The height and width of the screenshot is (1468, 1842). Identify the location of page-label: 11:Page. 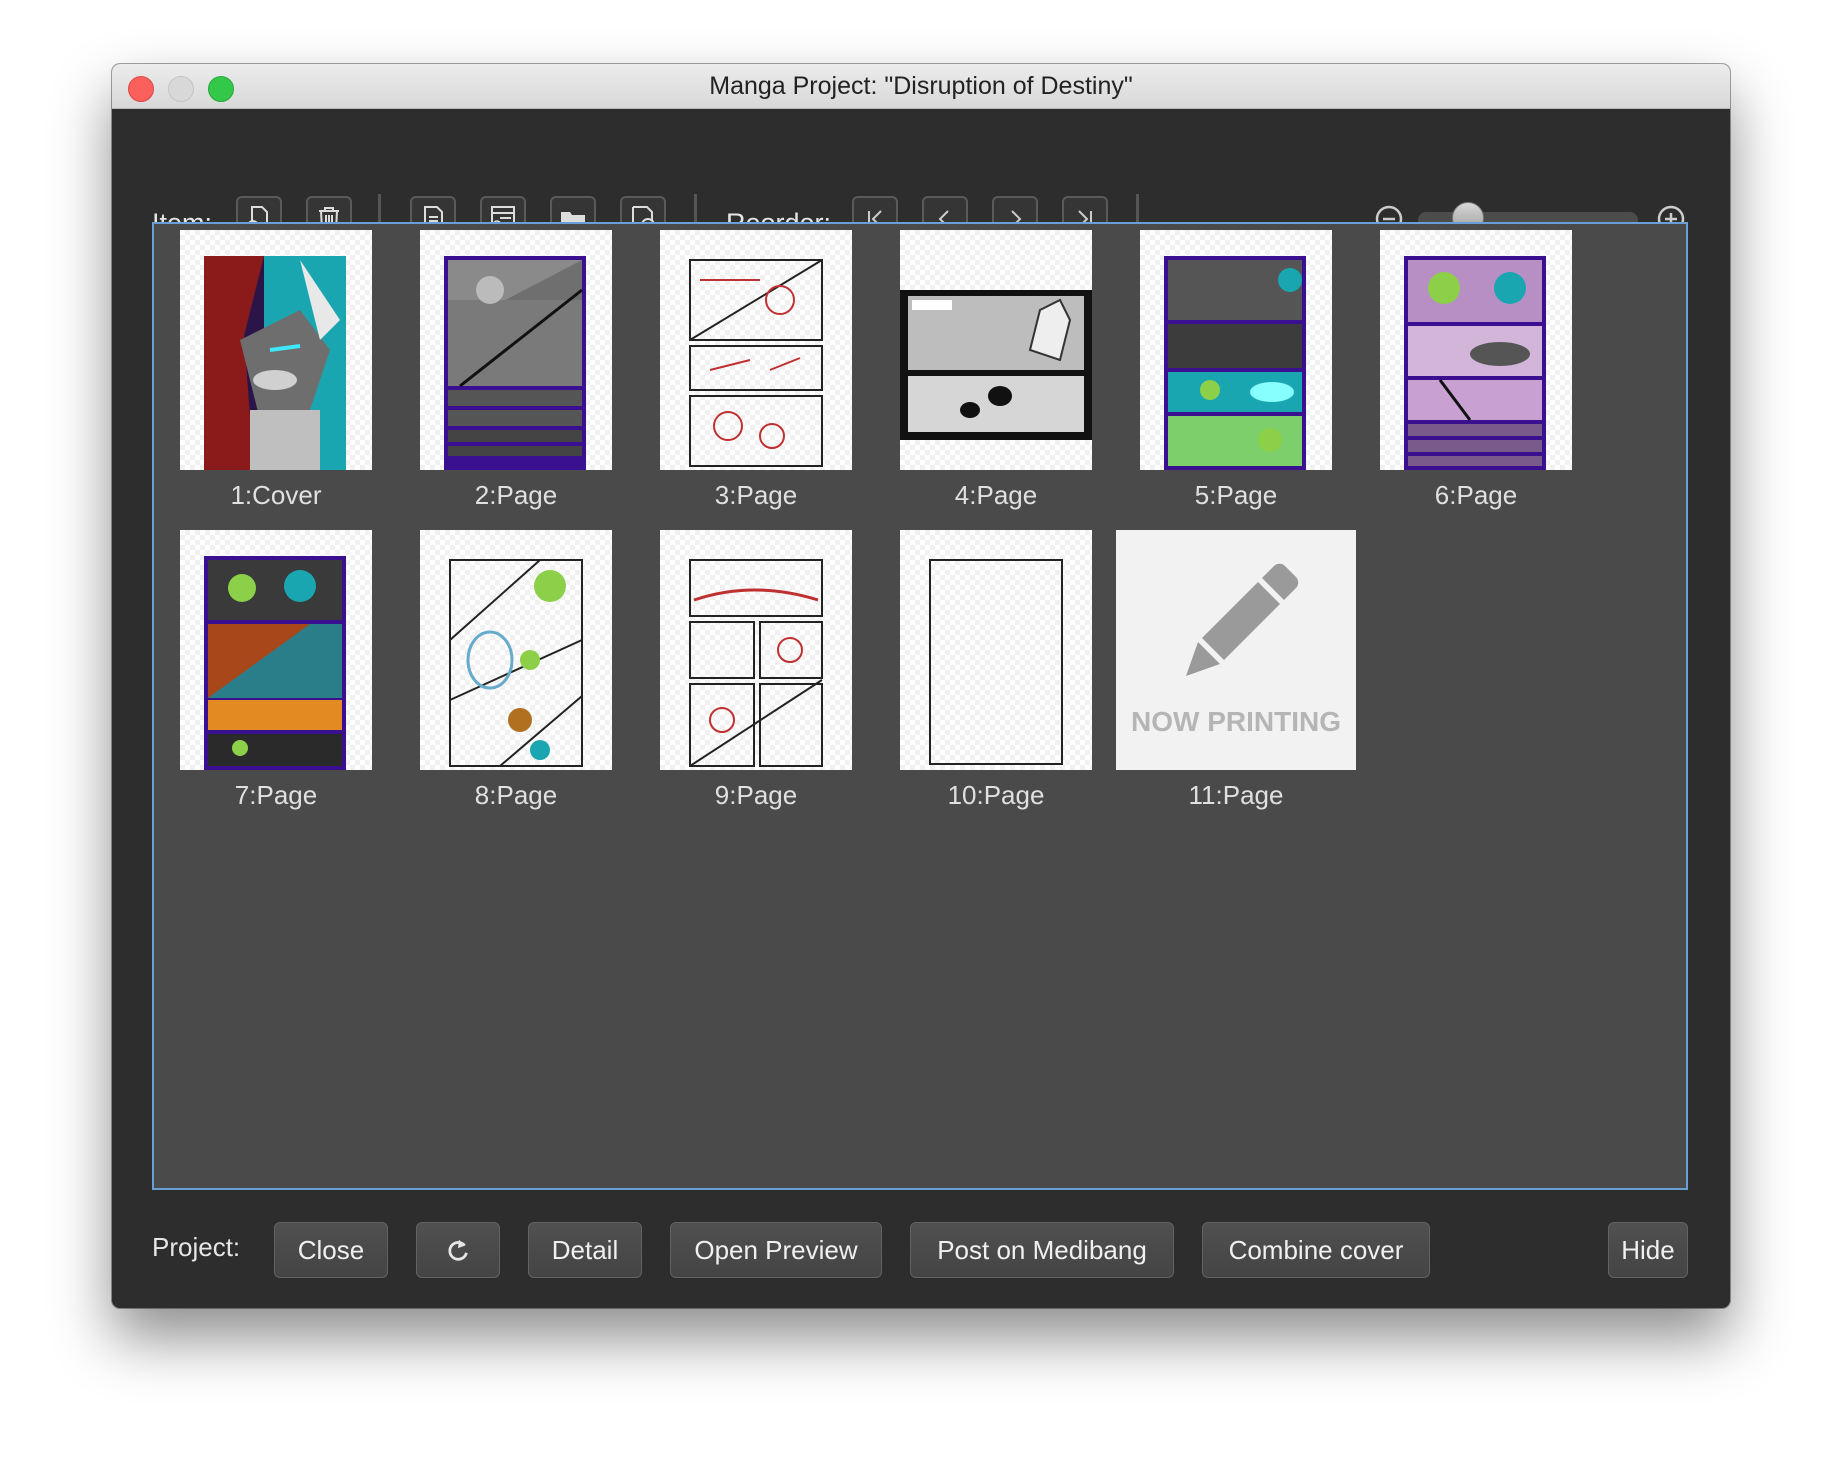
(1236, 795).